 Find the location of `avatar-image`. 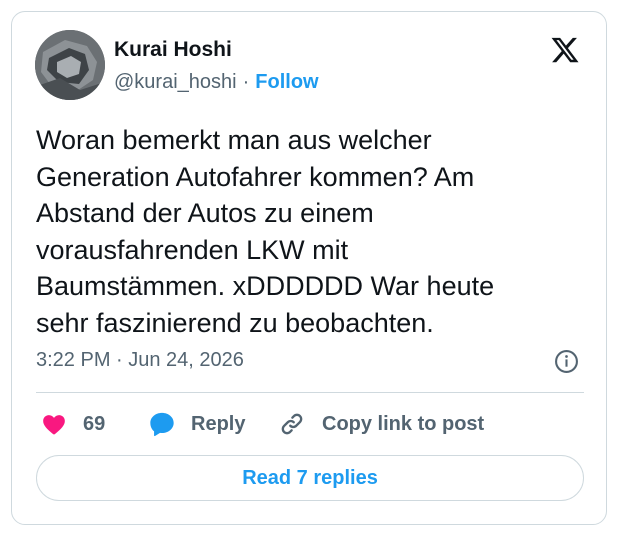

avatar-image is located at coordinates (70, 65).